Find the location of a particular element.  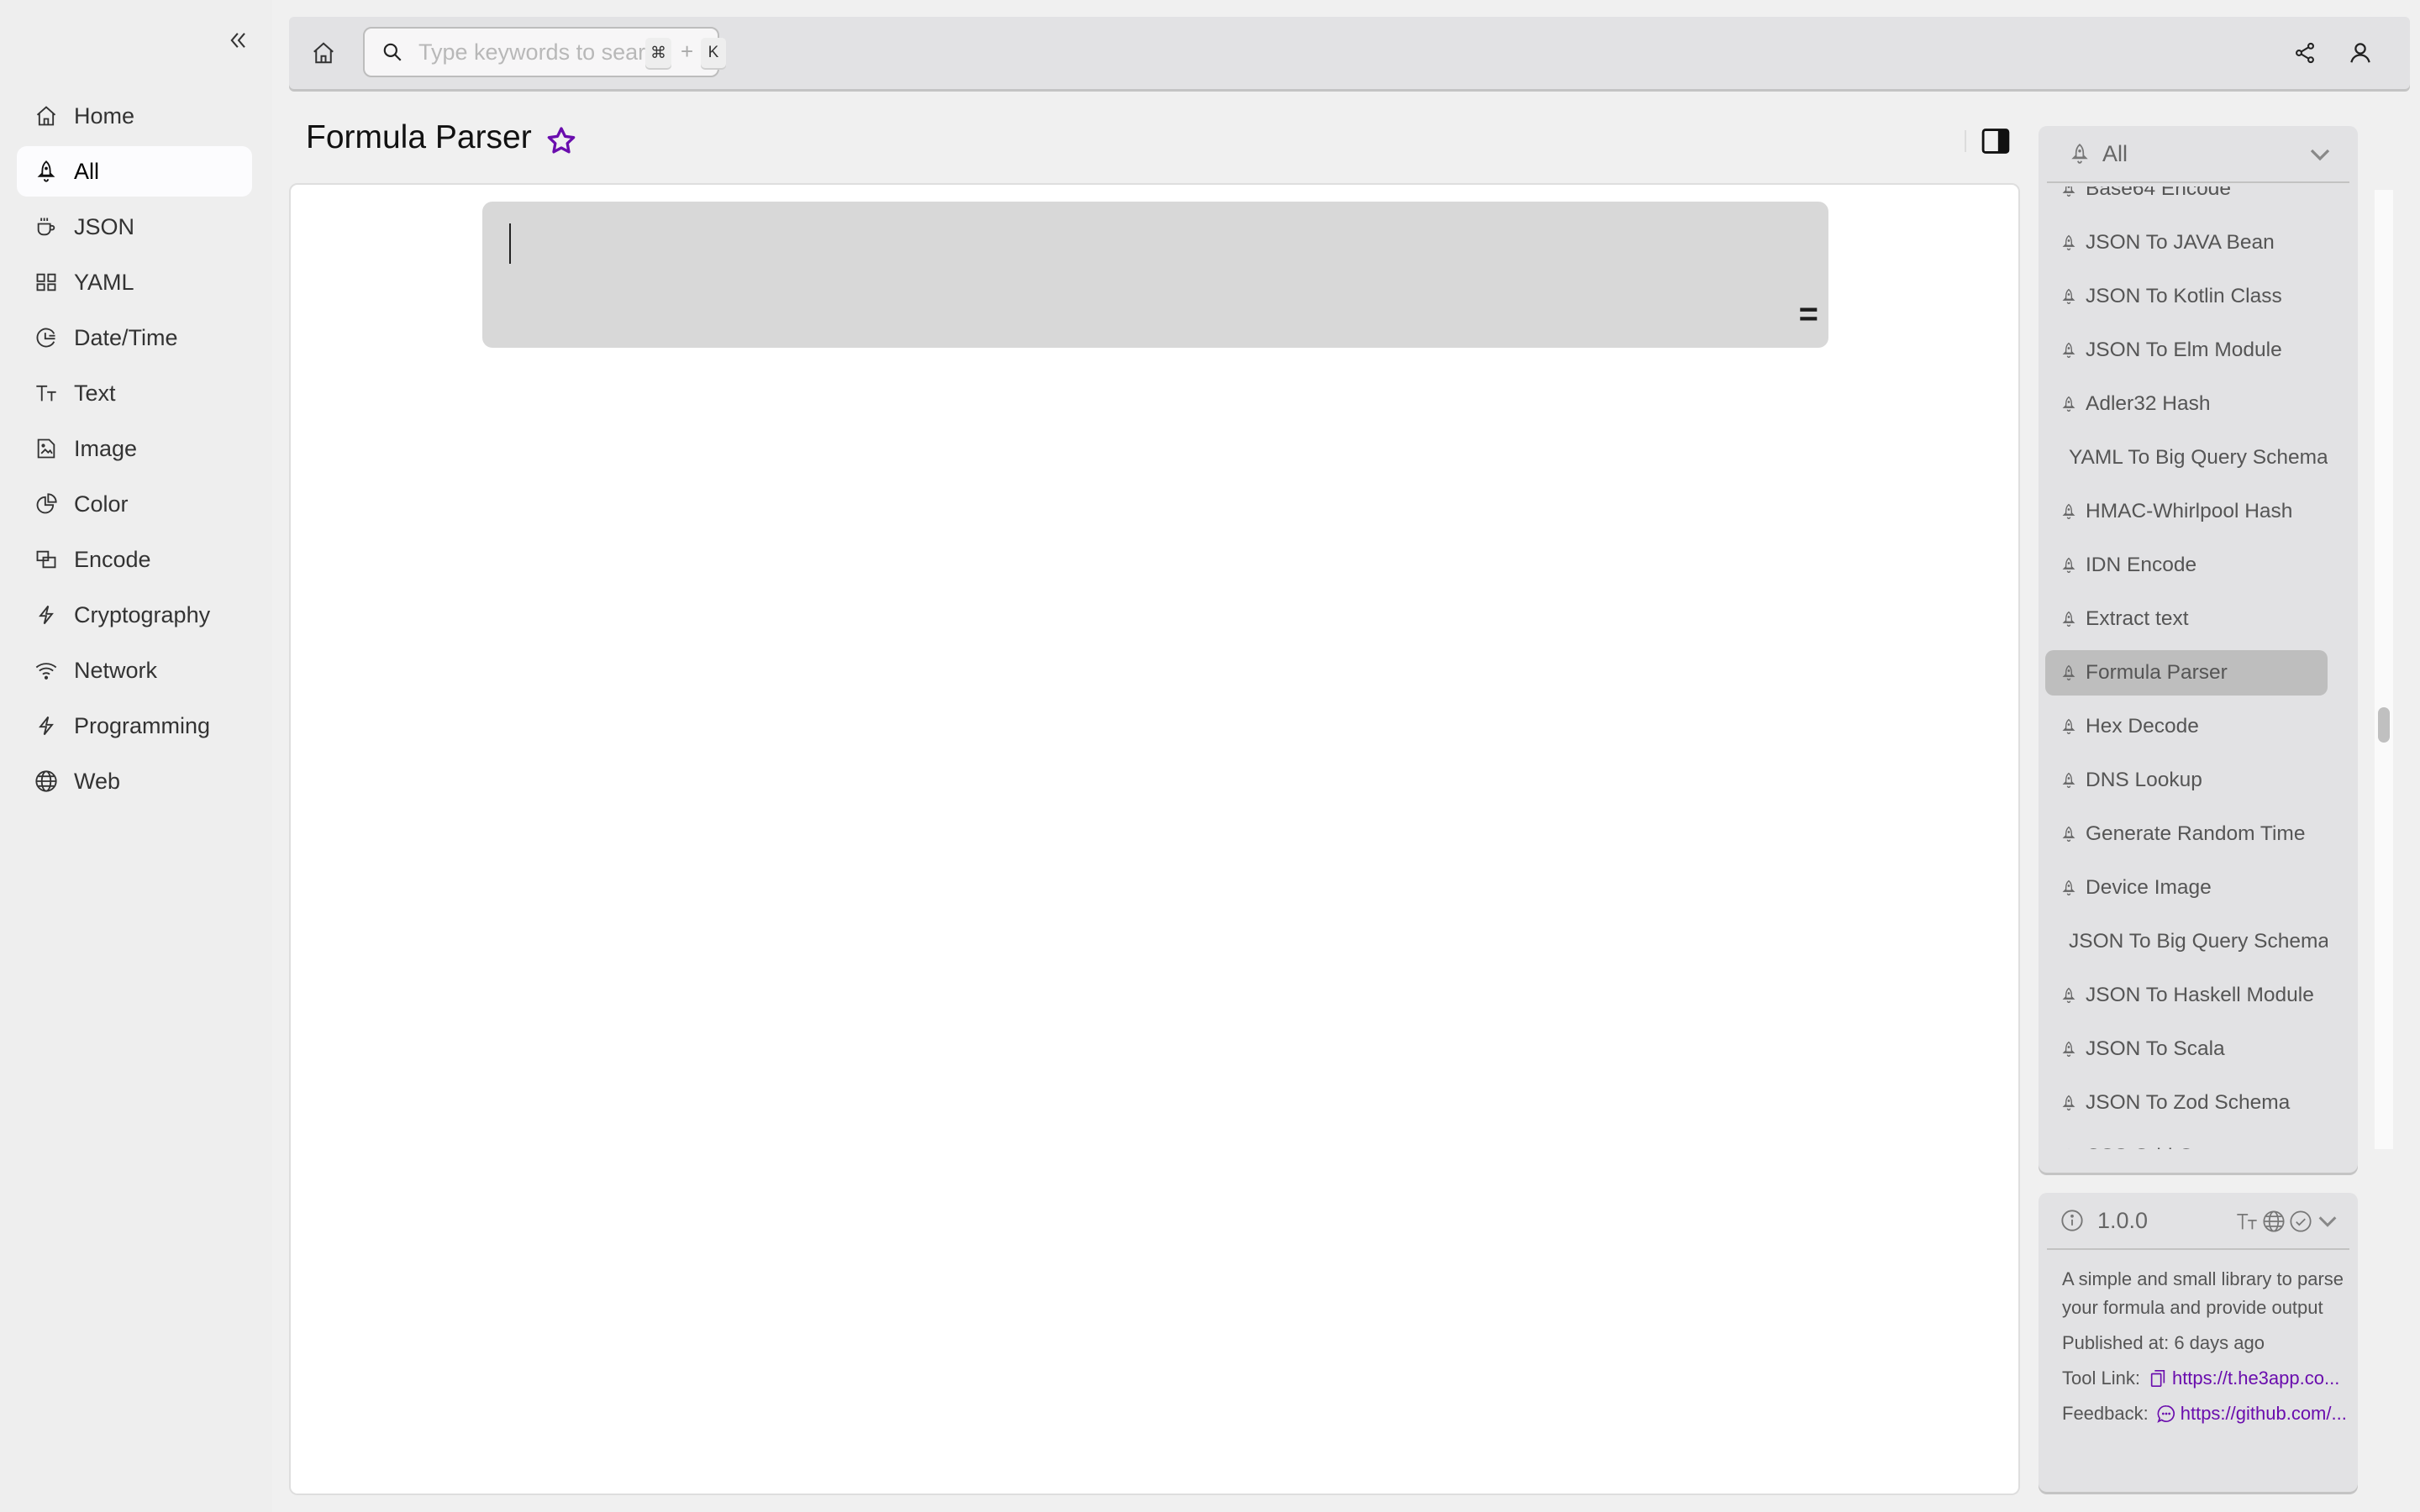

divider is located at coordinates (1966, 141).